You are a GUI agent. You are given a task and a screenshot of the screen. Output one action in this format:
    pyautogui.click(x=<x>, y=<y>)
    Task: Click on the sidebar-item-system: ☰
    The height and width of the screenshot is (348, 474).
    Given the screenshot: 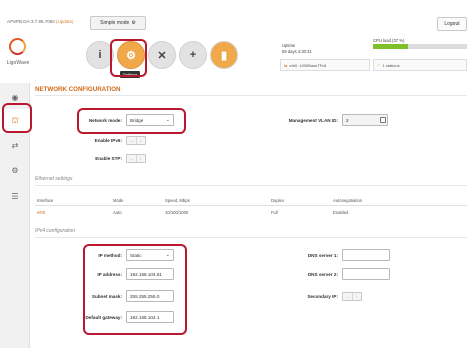 What is the action you would take?
    pyautogui.click(x=15, y=196)
    